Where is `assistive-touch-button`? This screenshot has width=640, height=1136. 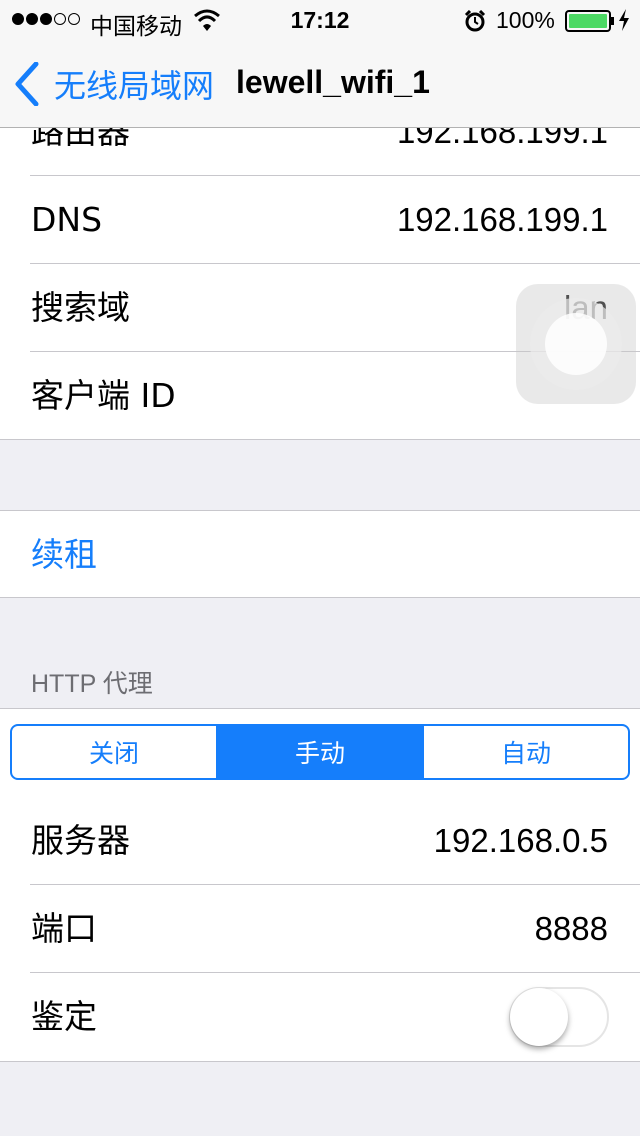
assistive-touch-button is located at coordinates (576, 344).